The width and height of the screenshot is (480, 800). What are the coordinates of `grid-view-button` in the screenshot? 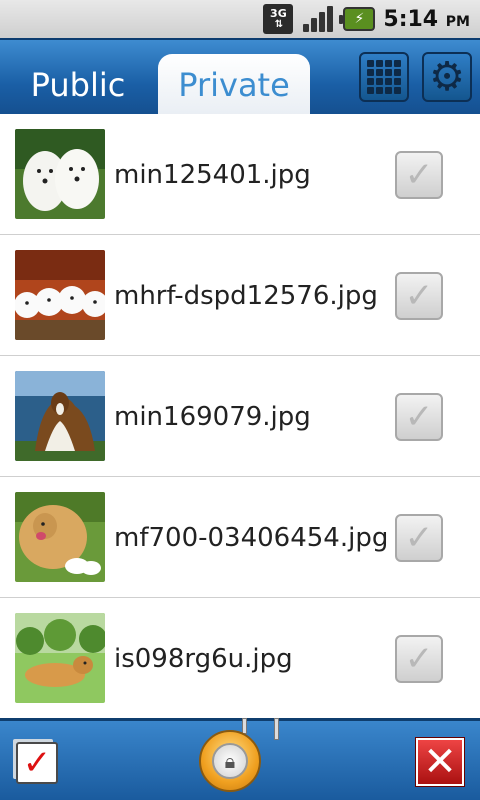 It's located at (384, 77).